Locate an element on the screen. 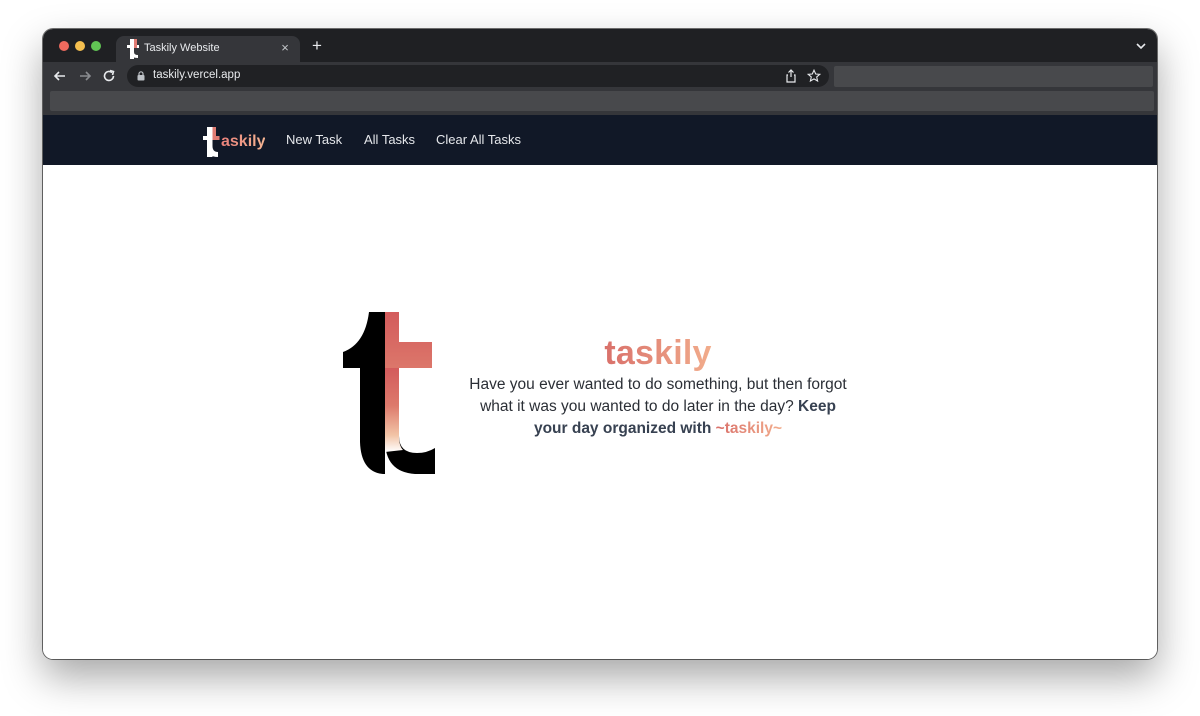  brand-logo-link: askily is located at coordinates (234, 141).